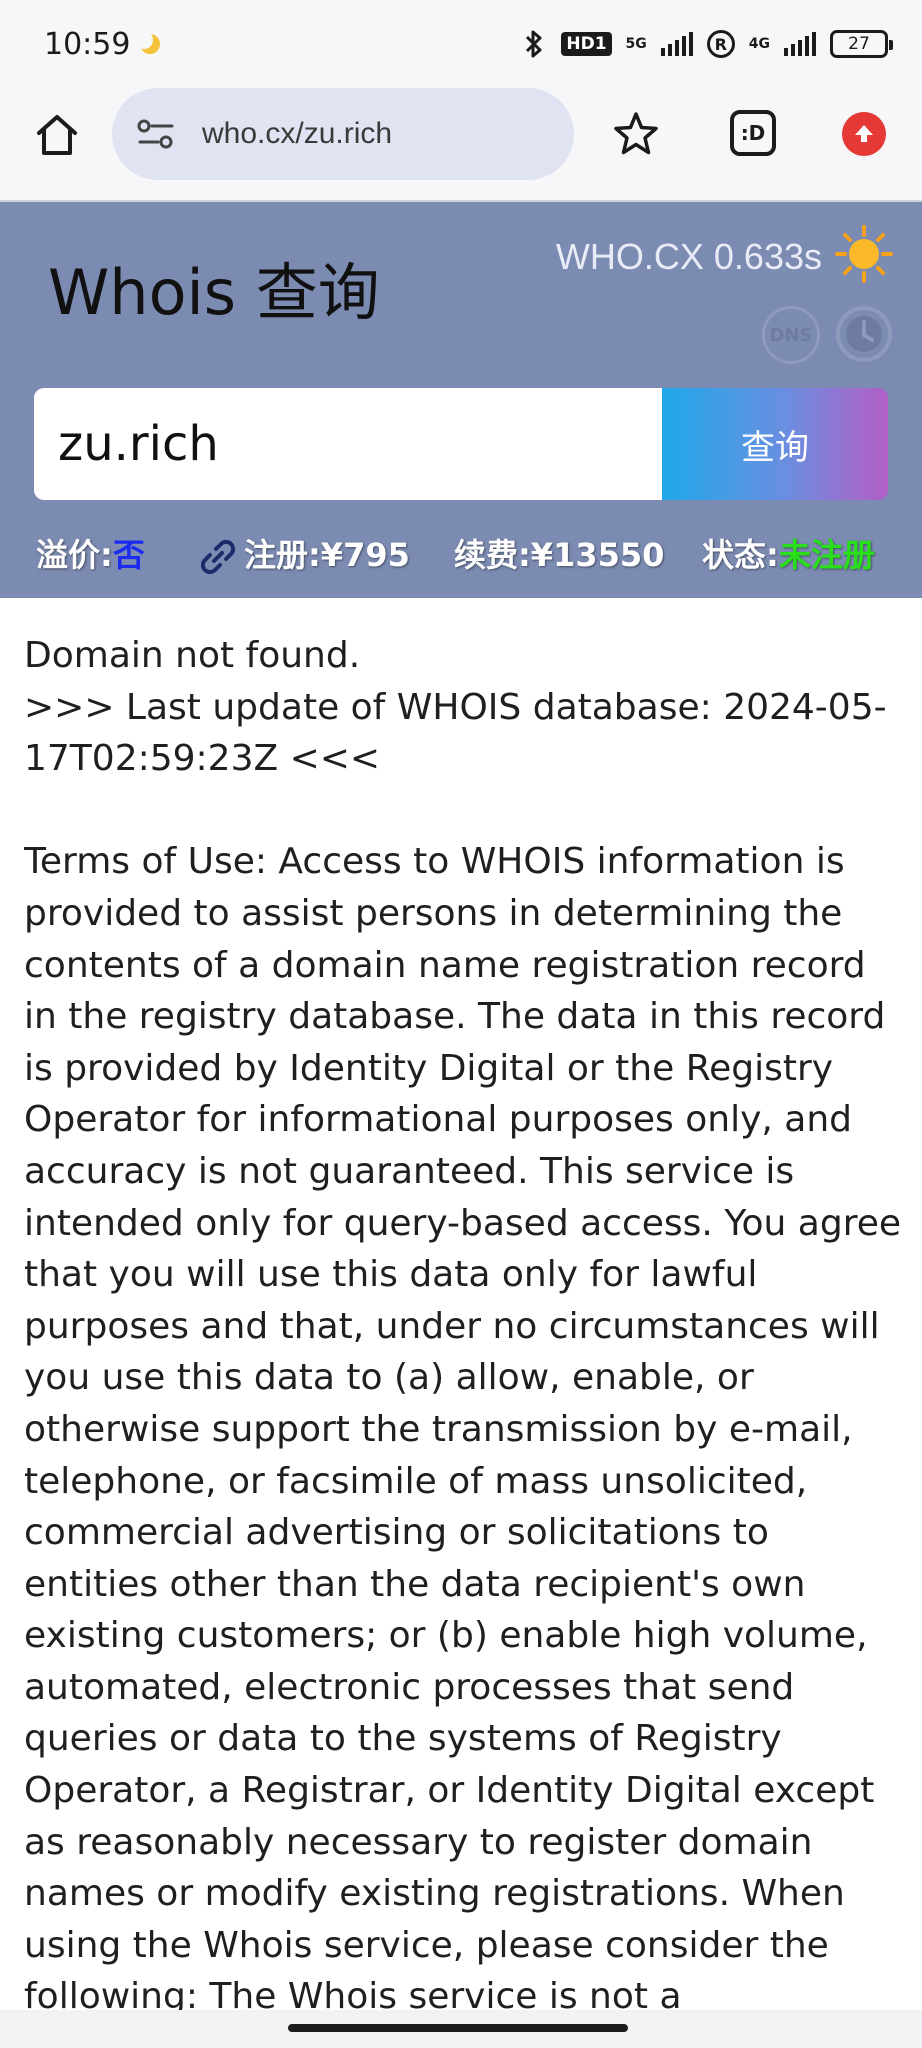  I want to click on extension-button, so click(864, 134).